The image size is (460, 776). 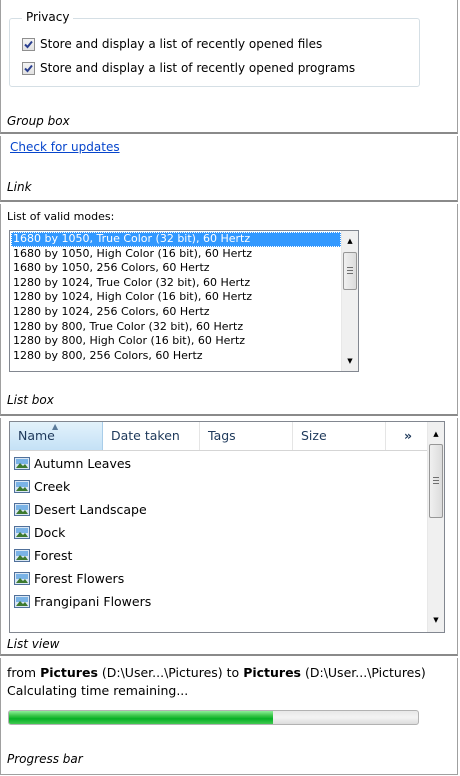 What do you see at coordinates (176, 356) in the screenshot?
I see `listbox-item: 1280 by 800, 256 Colors, 60 Hertz` at bounding box center [176, 356].